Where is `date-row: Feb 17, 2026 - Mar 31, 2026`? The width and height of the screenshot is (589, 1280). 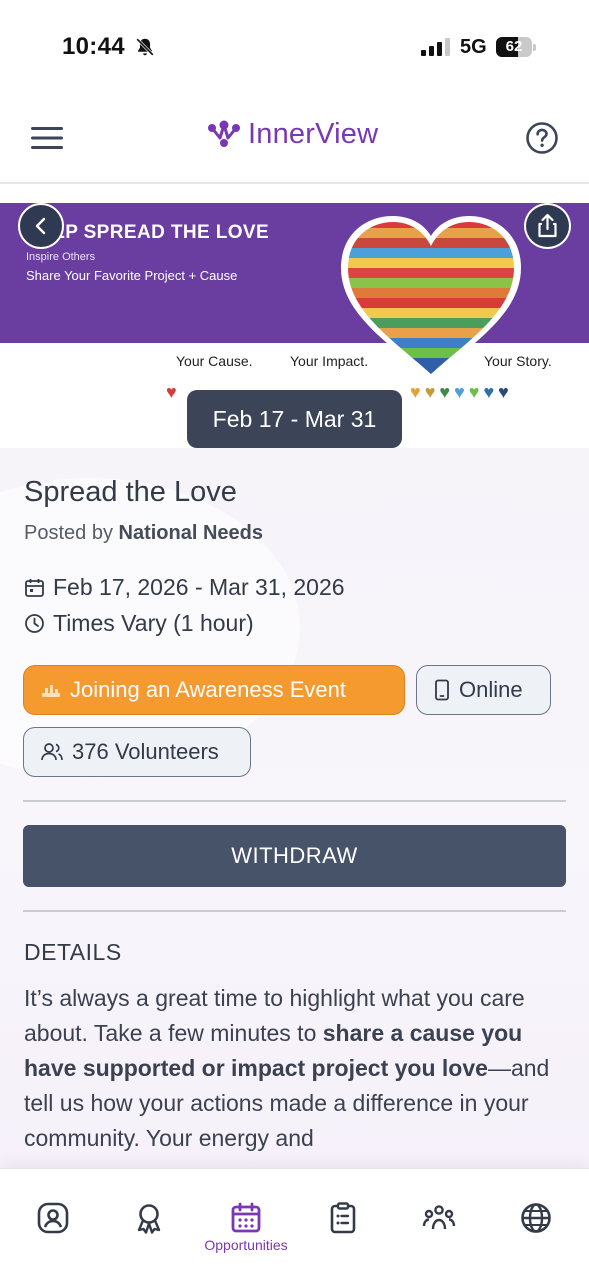
date-row: Feb 17, 2026 - Mar 31, 2026 is located at coordinates (184, 587).